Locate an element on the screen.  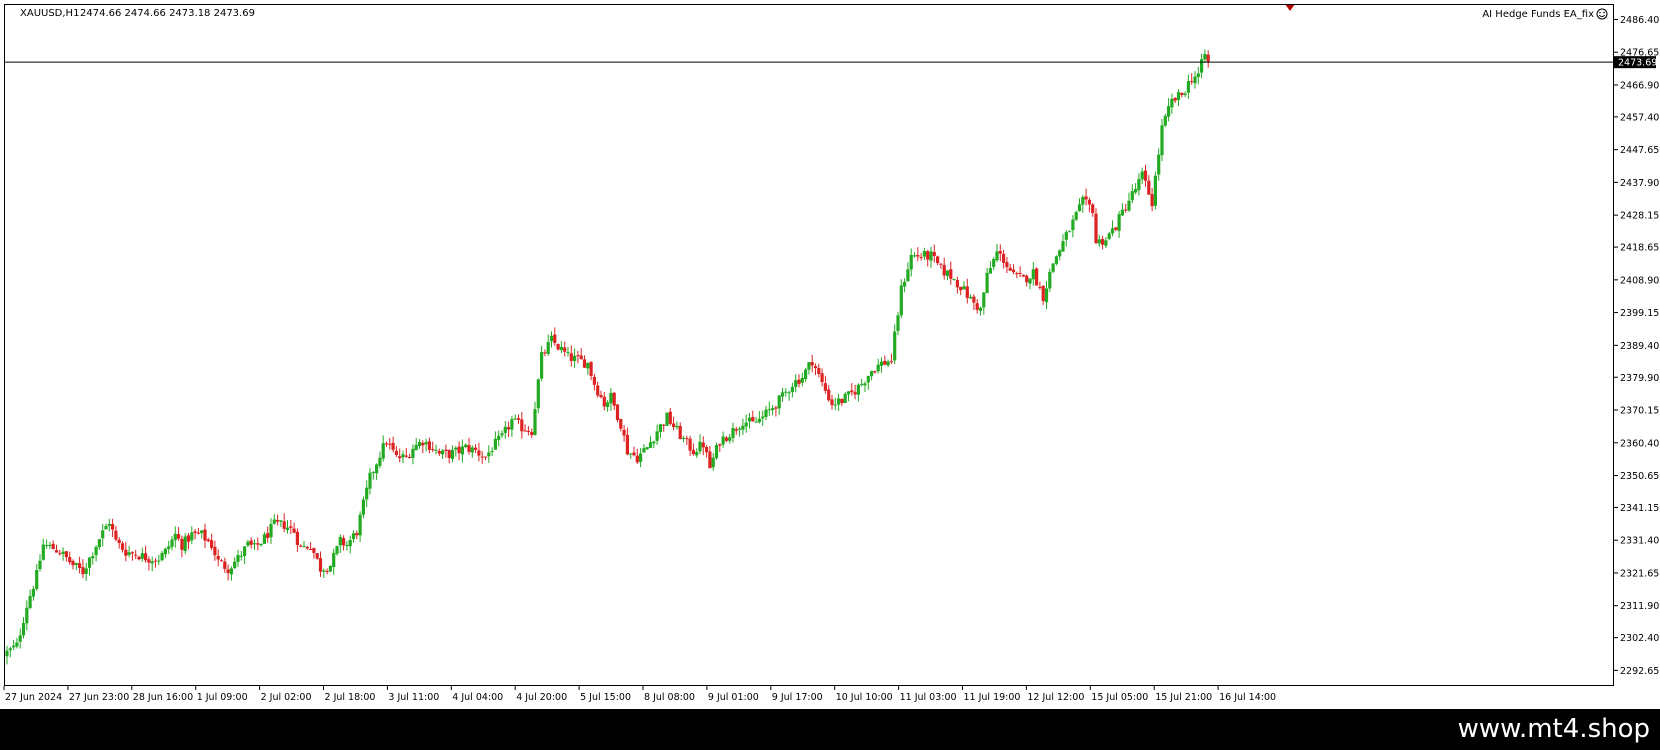
x-tick-label: 4 Jul 20:00 is located at coordinates (541, 697).